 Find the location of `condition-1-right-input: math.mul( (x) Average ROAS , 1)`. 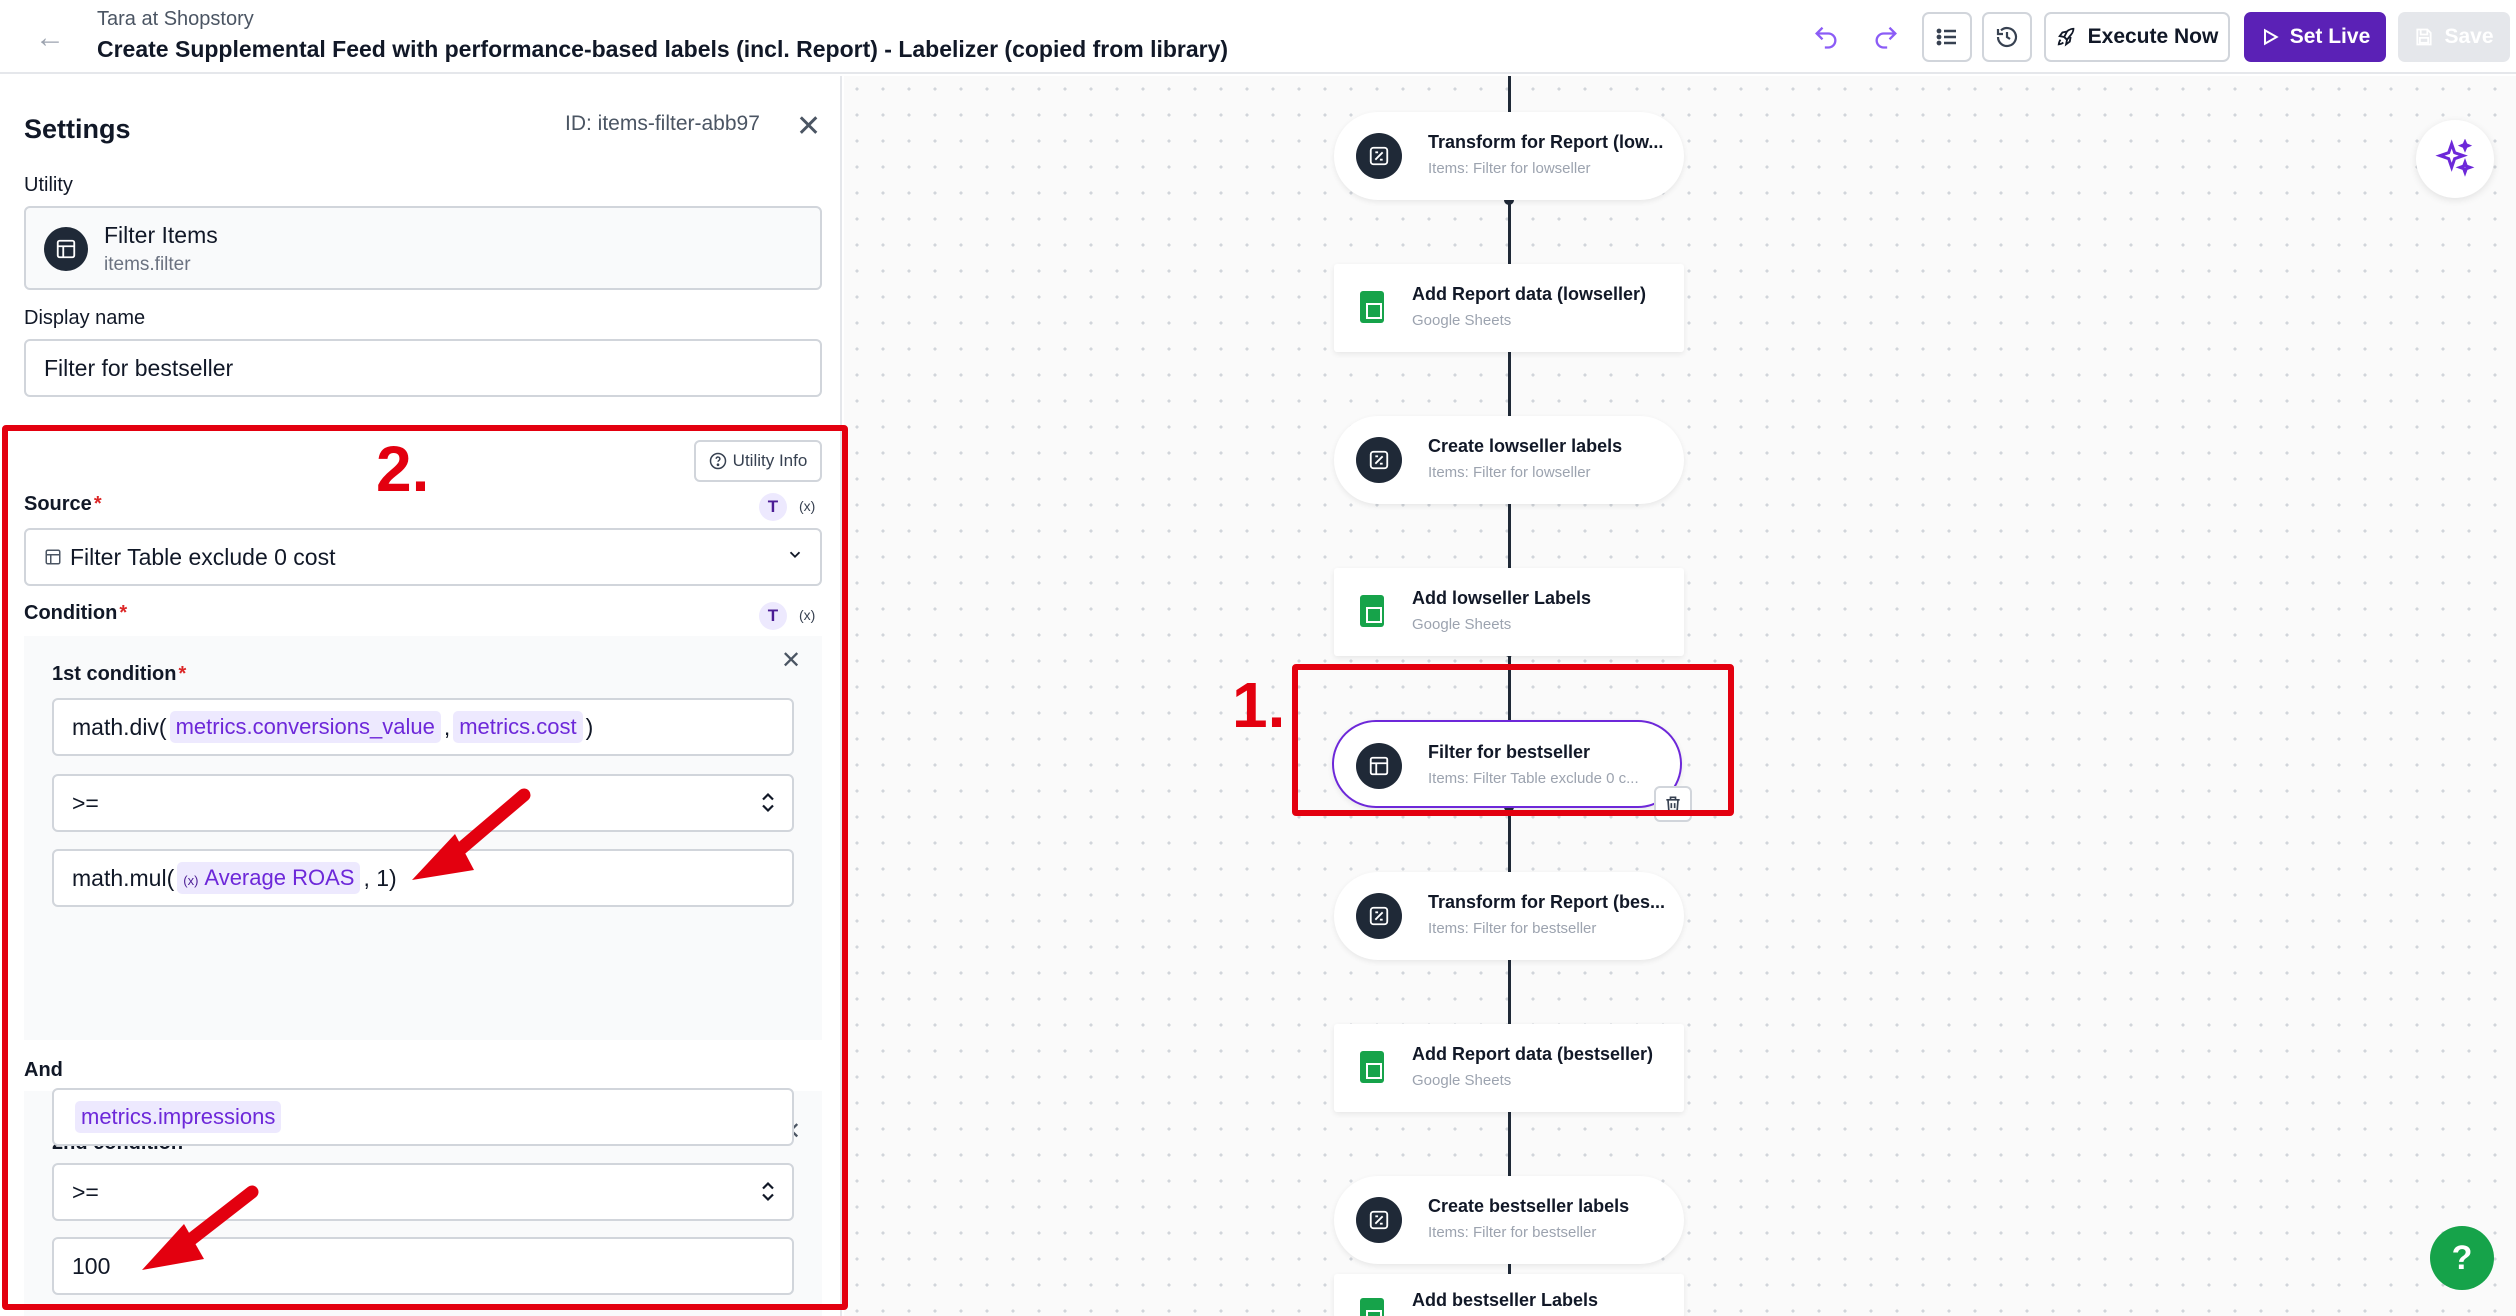

condition-1-right-input: math.mul( (x) Average ROAS , 1) is located at coordinates (423, 878).